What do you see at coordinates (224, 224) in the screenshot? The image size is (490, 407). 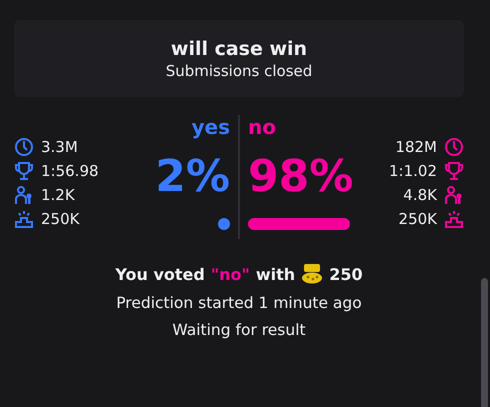 I see `vote-share-dot` at bounding box center [224, 224].